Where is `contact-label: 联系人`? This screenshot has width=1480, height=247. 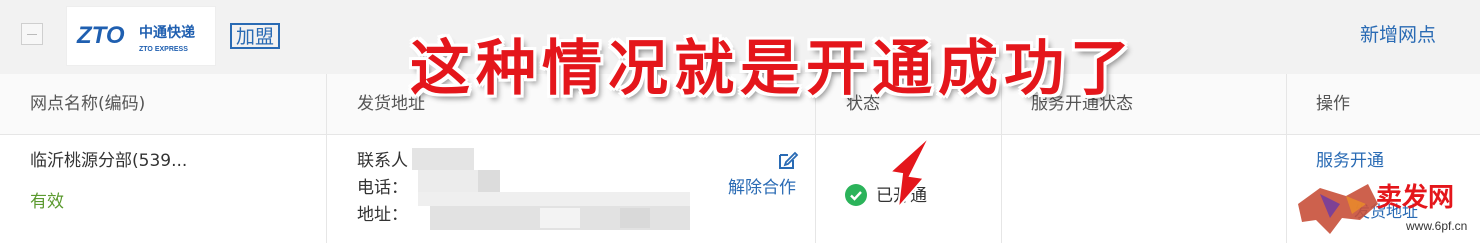 contact-label: 联系人 is located at coordinates (382, 161).